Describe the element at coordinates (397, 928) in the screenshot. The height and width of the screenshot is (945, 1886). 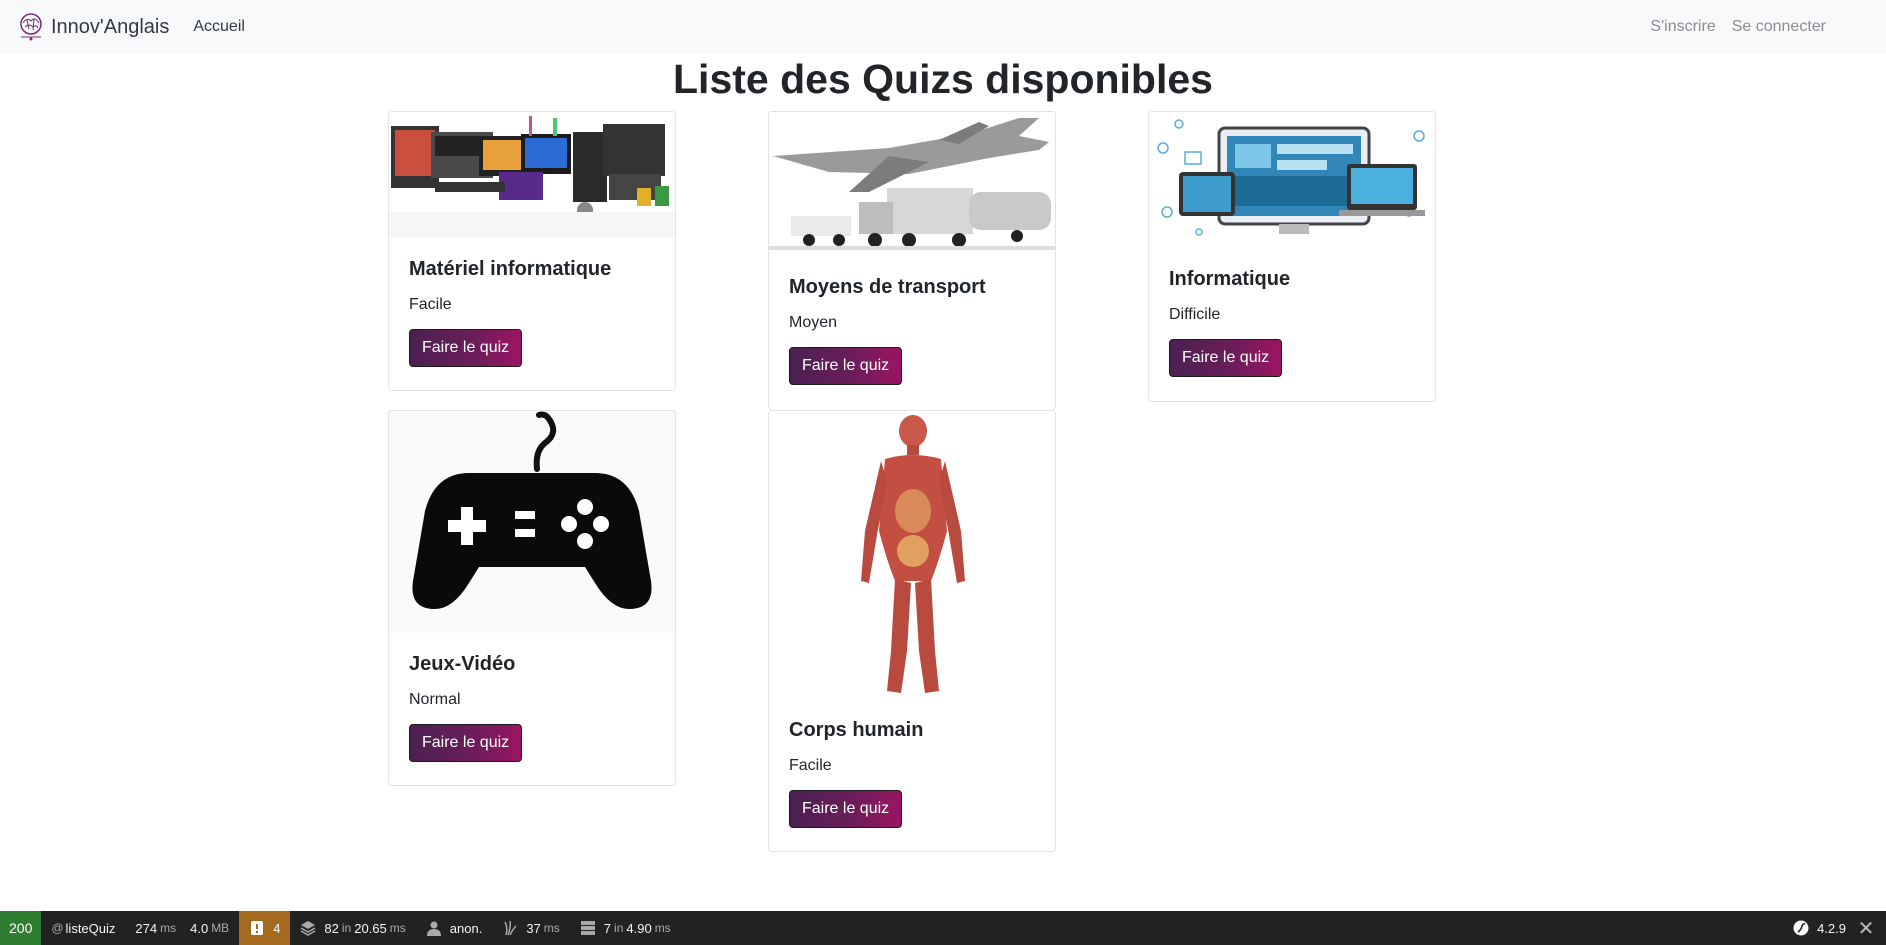
I see `queries-unit: ms` at that location.